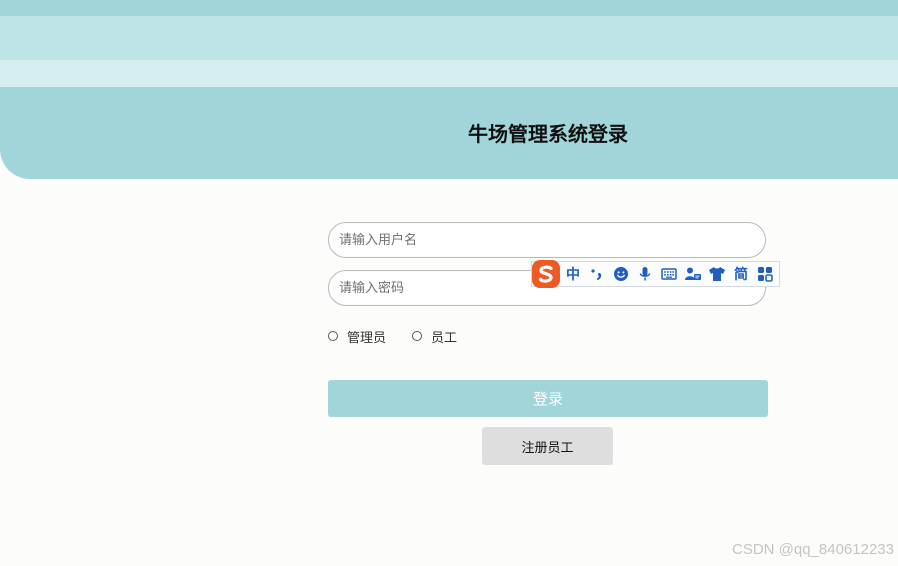 The image size is (898, 566). I want to click on top-band-light, so click(449, 38).